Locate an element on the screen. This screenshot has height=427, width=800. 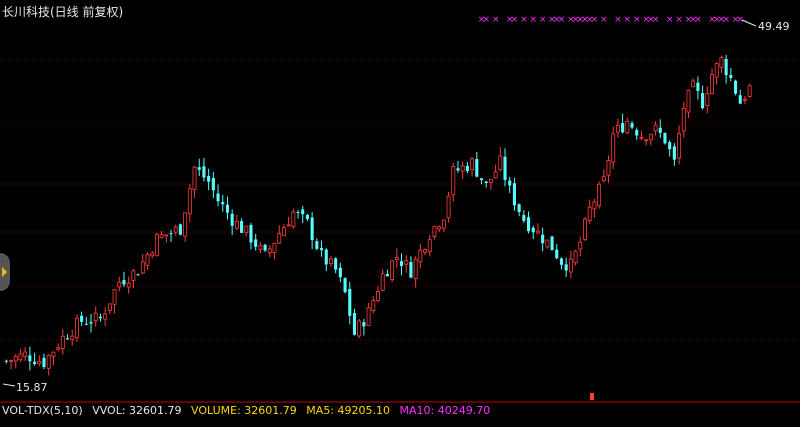
min-price-label: 15.87 is located at coordinates (32, 387).